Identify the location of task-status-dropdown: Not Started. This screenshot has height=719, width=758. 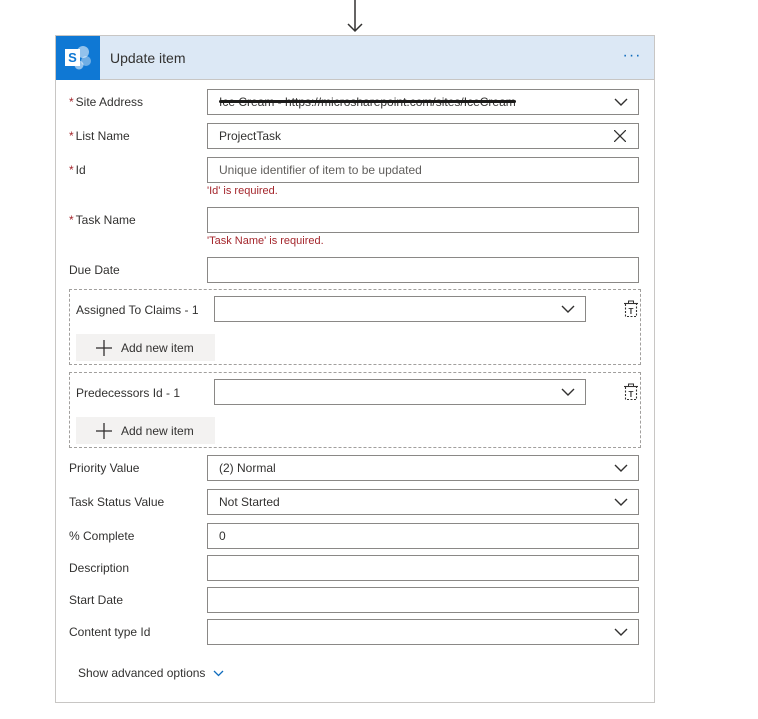
(423, 502).